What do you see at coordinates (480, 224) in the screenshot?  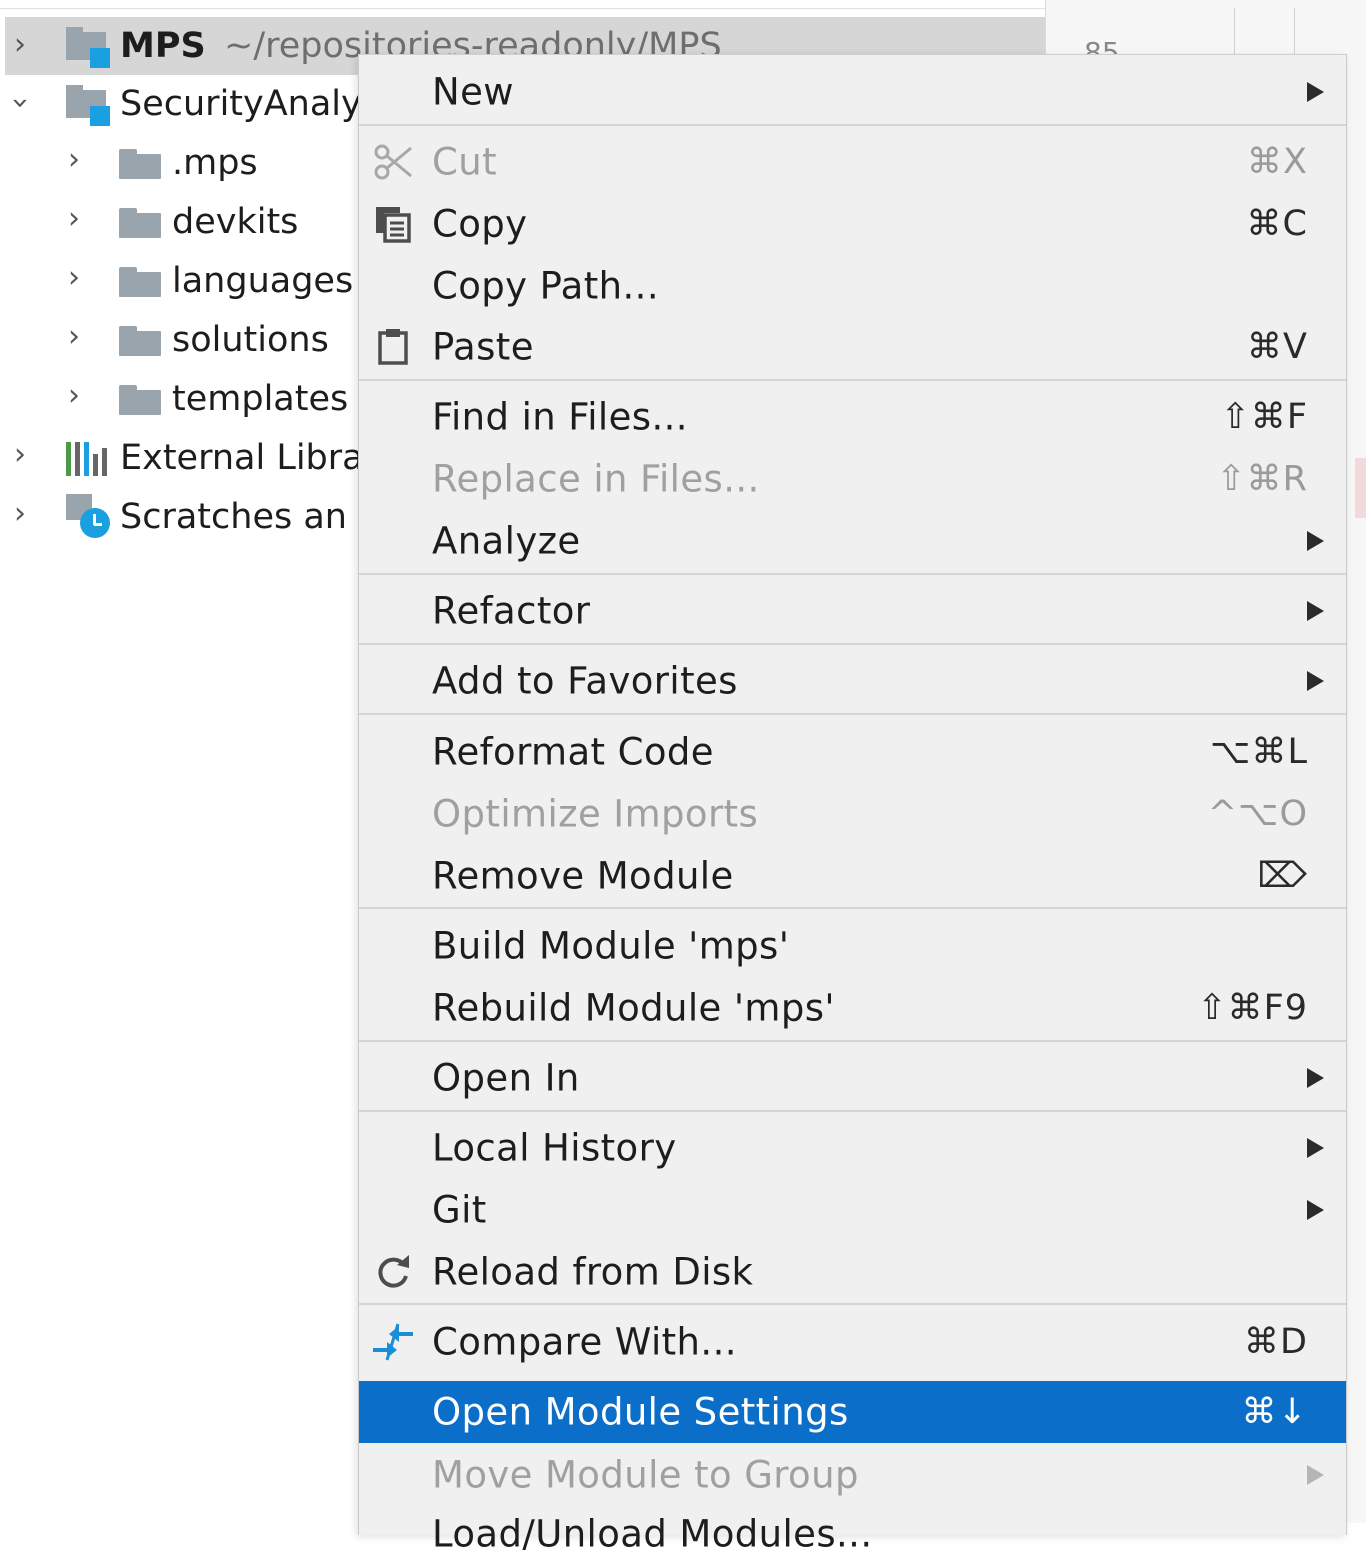 I see `menu-item-label: Copy` at bounding box center [480, 224].